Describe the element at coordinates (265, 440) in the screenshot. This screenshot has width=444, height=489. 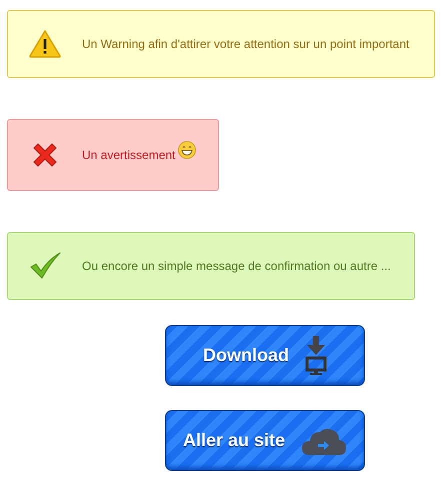
I see `site-button: Aller au site` at that location.